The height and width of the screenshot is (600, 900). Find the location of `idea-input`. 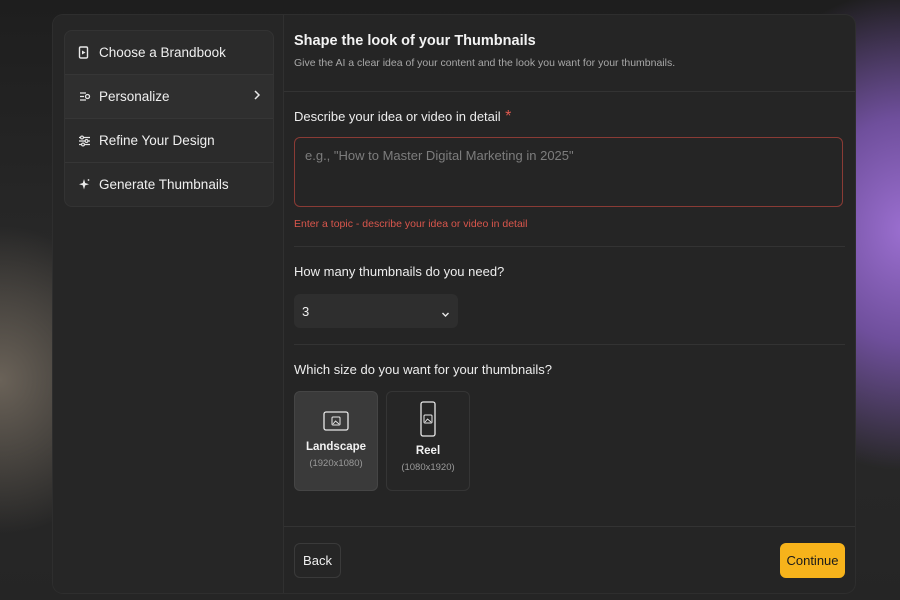

idea-input is located at coordinates (568, 172).